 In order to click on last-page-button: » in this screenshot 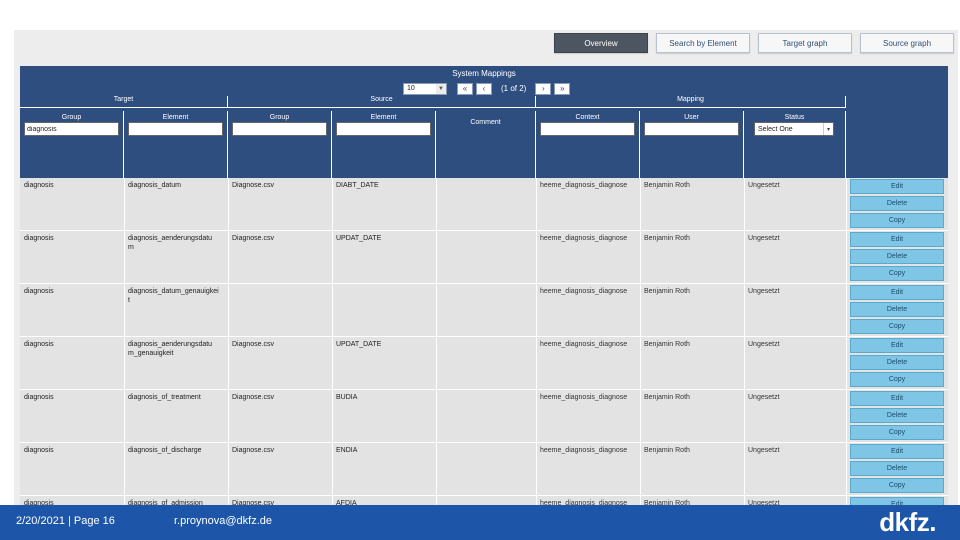, I will do `click(562, 88)`.